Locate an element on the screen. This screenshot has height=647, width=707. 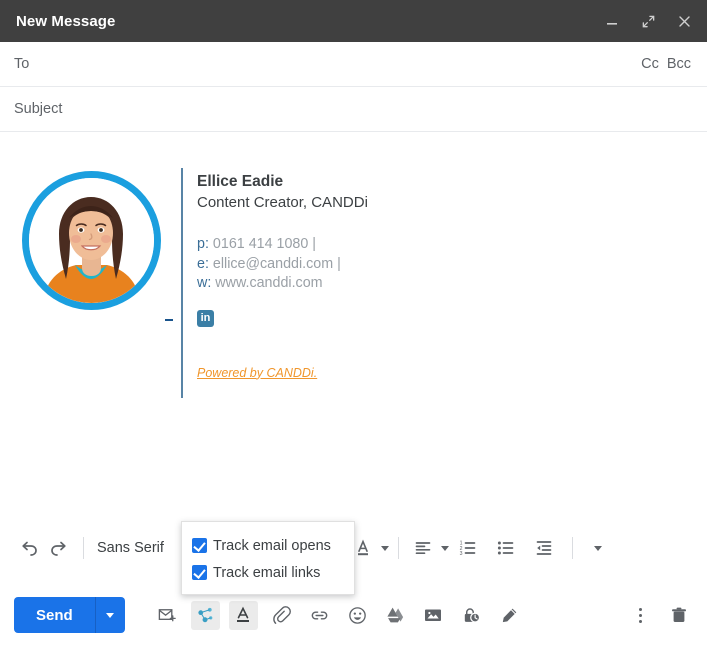
avatar-illustration is located at coordinates (91, 240).